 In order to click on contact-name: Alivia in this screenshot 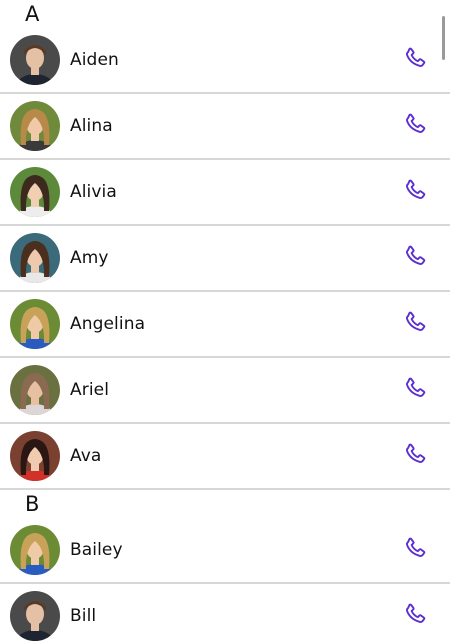, I will do `click(93, 192)`.